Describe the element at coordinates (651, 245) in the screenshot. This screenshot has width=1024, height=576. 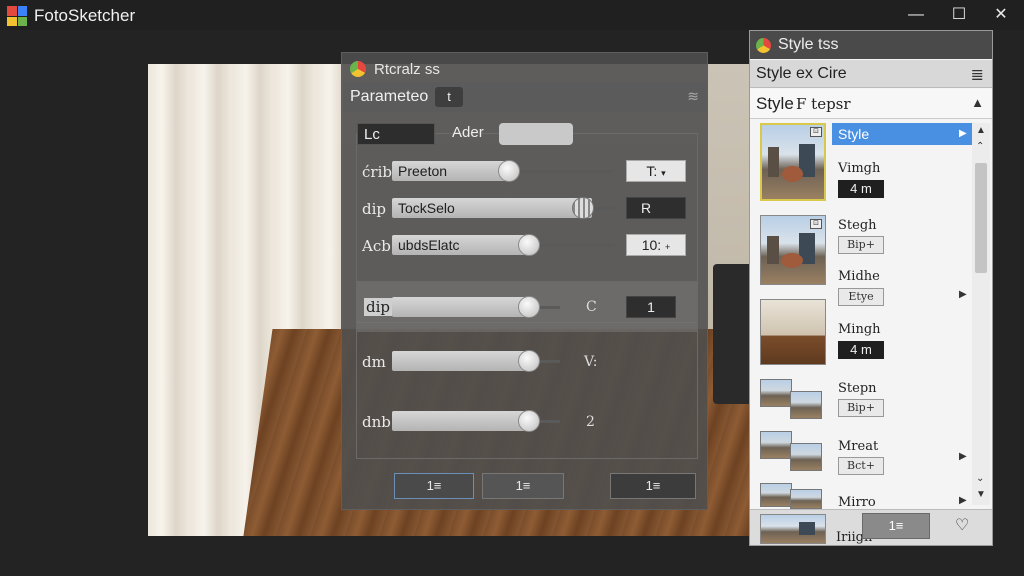
I see `row3-value: 10:` at that location.